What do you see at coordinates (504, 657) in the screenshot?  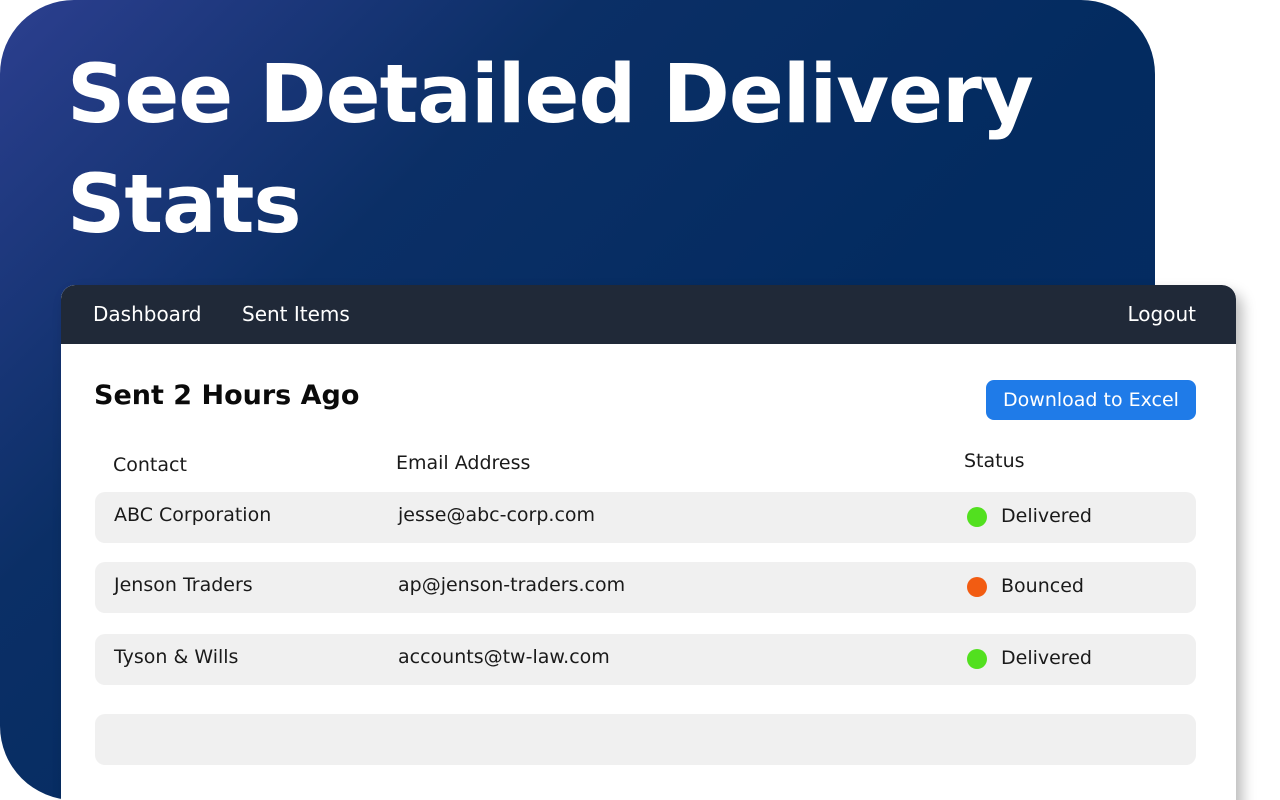 I see `email-cell: accounts@tw-law.com` at bounding box center [504, 657].